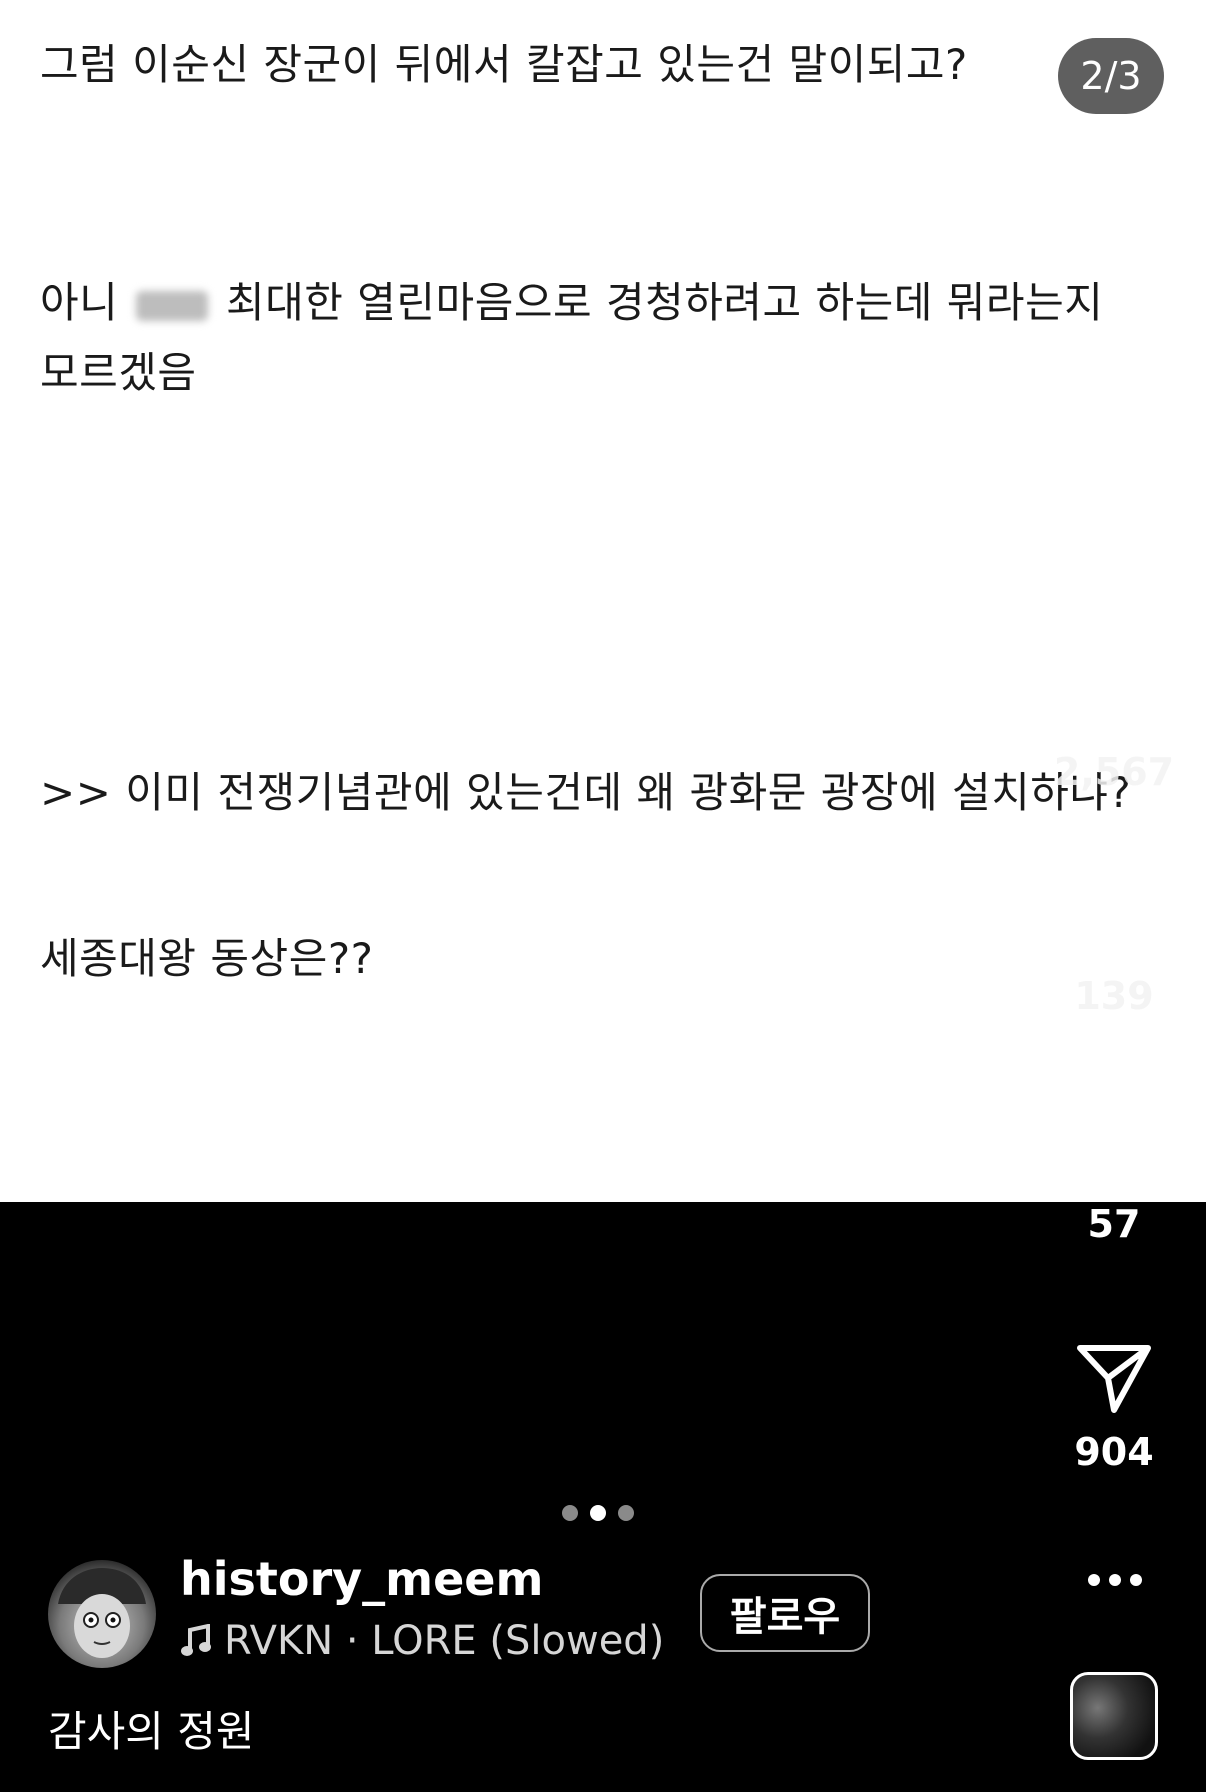  Describe the element at coordinates (665, 302) in the screenshot. I see `post-text-rest: 최대한 열린마음으로 경청하려고 하는데 뭐라는지` at that location.